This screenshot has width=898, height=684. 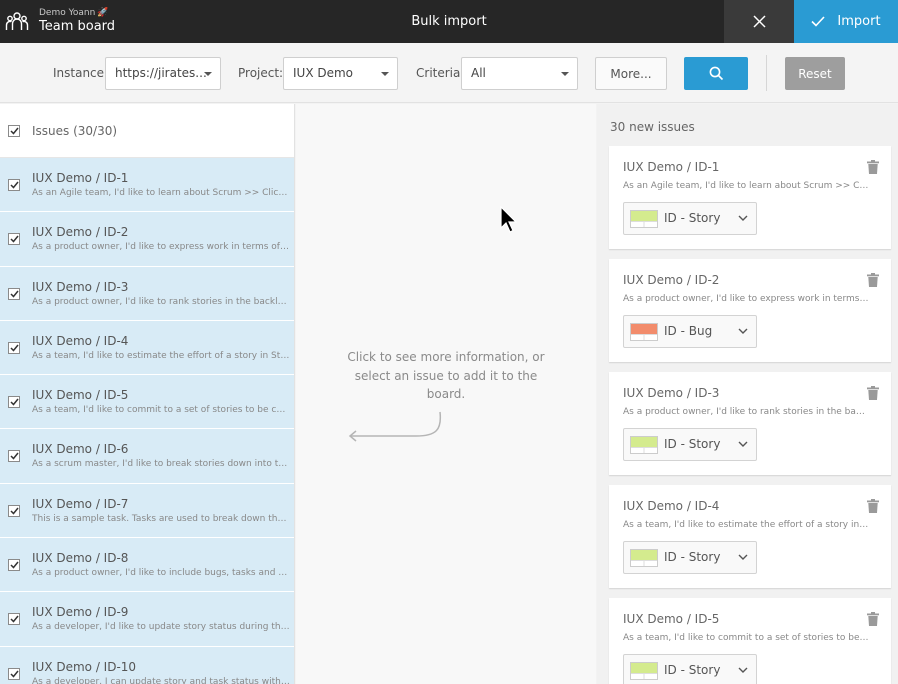 What do you see at coordinates (80, 449) in the screenshot?
I see `issue-title: IUX Demo / ID-6` at bounding box center [80, 449].